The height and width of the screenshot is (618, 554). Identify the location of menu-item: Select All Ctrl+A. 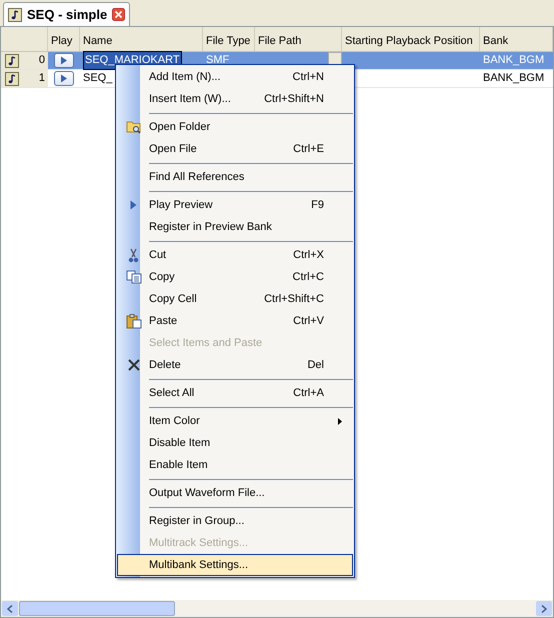
(235, 393).